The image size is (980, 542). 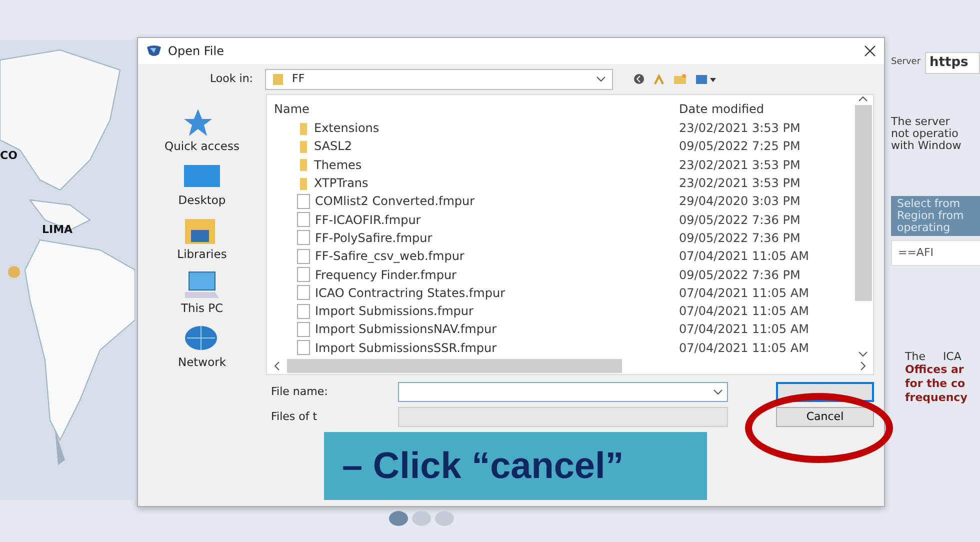 I want to click on pc-icon, so click(x=202, y=285).